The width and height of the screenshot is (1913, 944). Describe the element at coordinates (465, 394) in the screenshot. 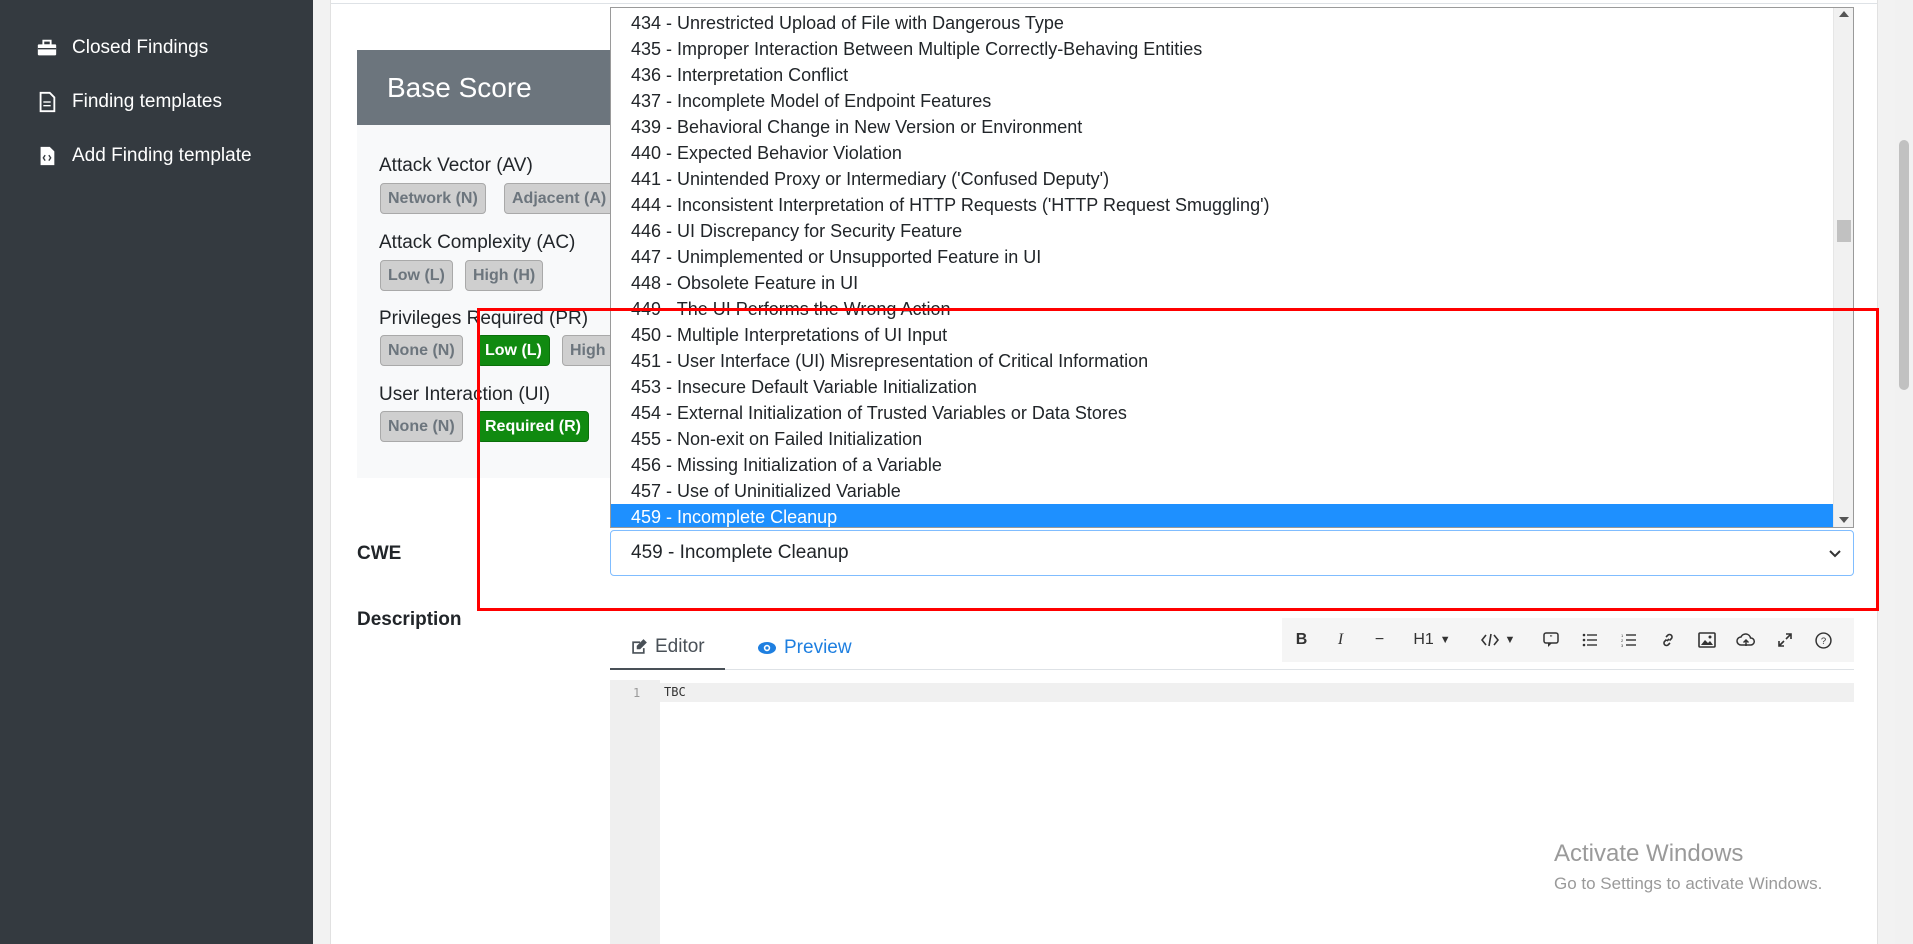

I see `user-interaction-label: User Interaction (UI)` at that location.